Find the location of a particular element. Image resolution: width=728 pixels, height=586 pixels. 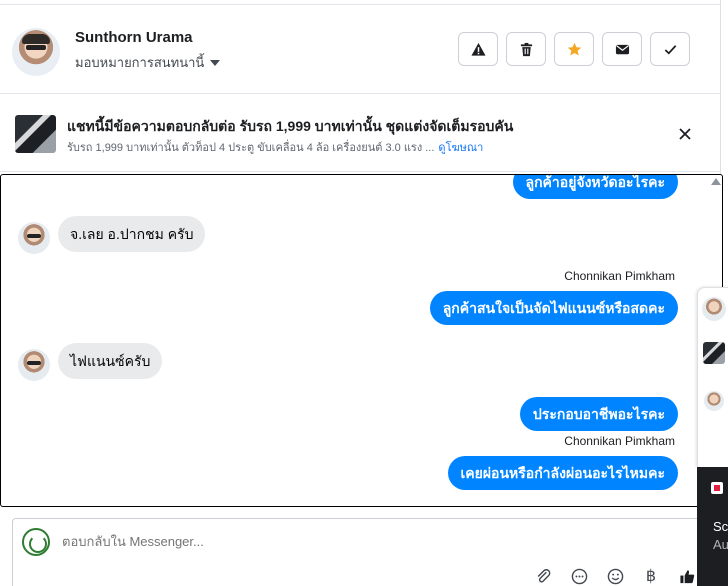

incoming-message: จ.เลย อ.ปากชม ครับ is located at coordinates (132, 234).